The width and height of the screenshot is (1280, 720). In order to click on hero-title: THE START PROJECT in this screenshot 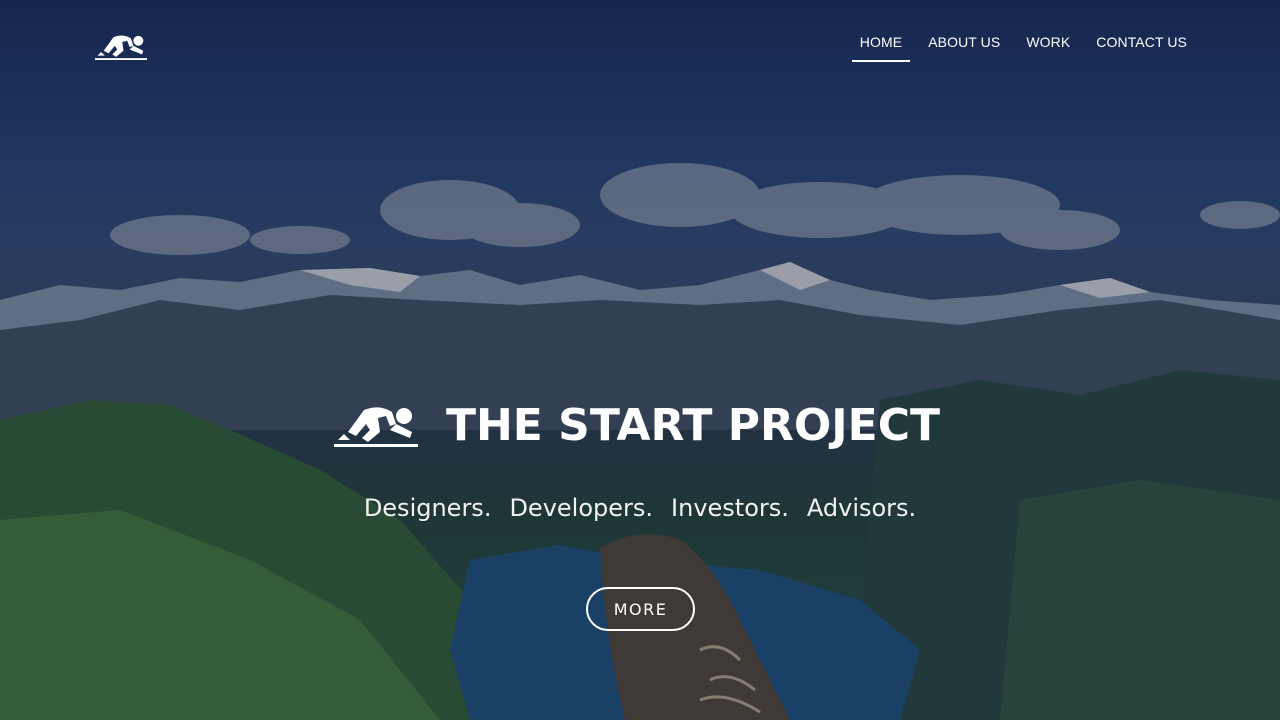, I will do `click(693, 425)`.